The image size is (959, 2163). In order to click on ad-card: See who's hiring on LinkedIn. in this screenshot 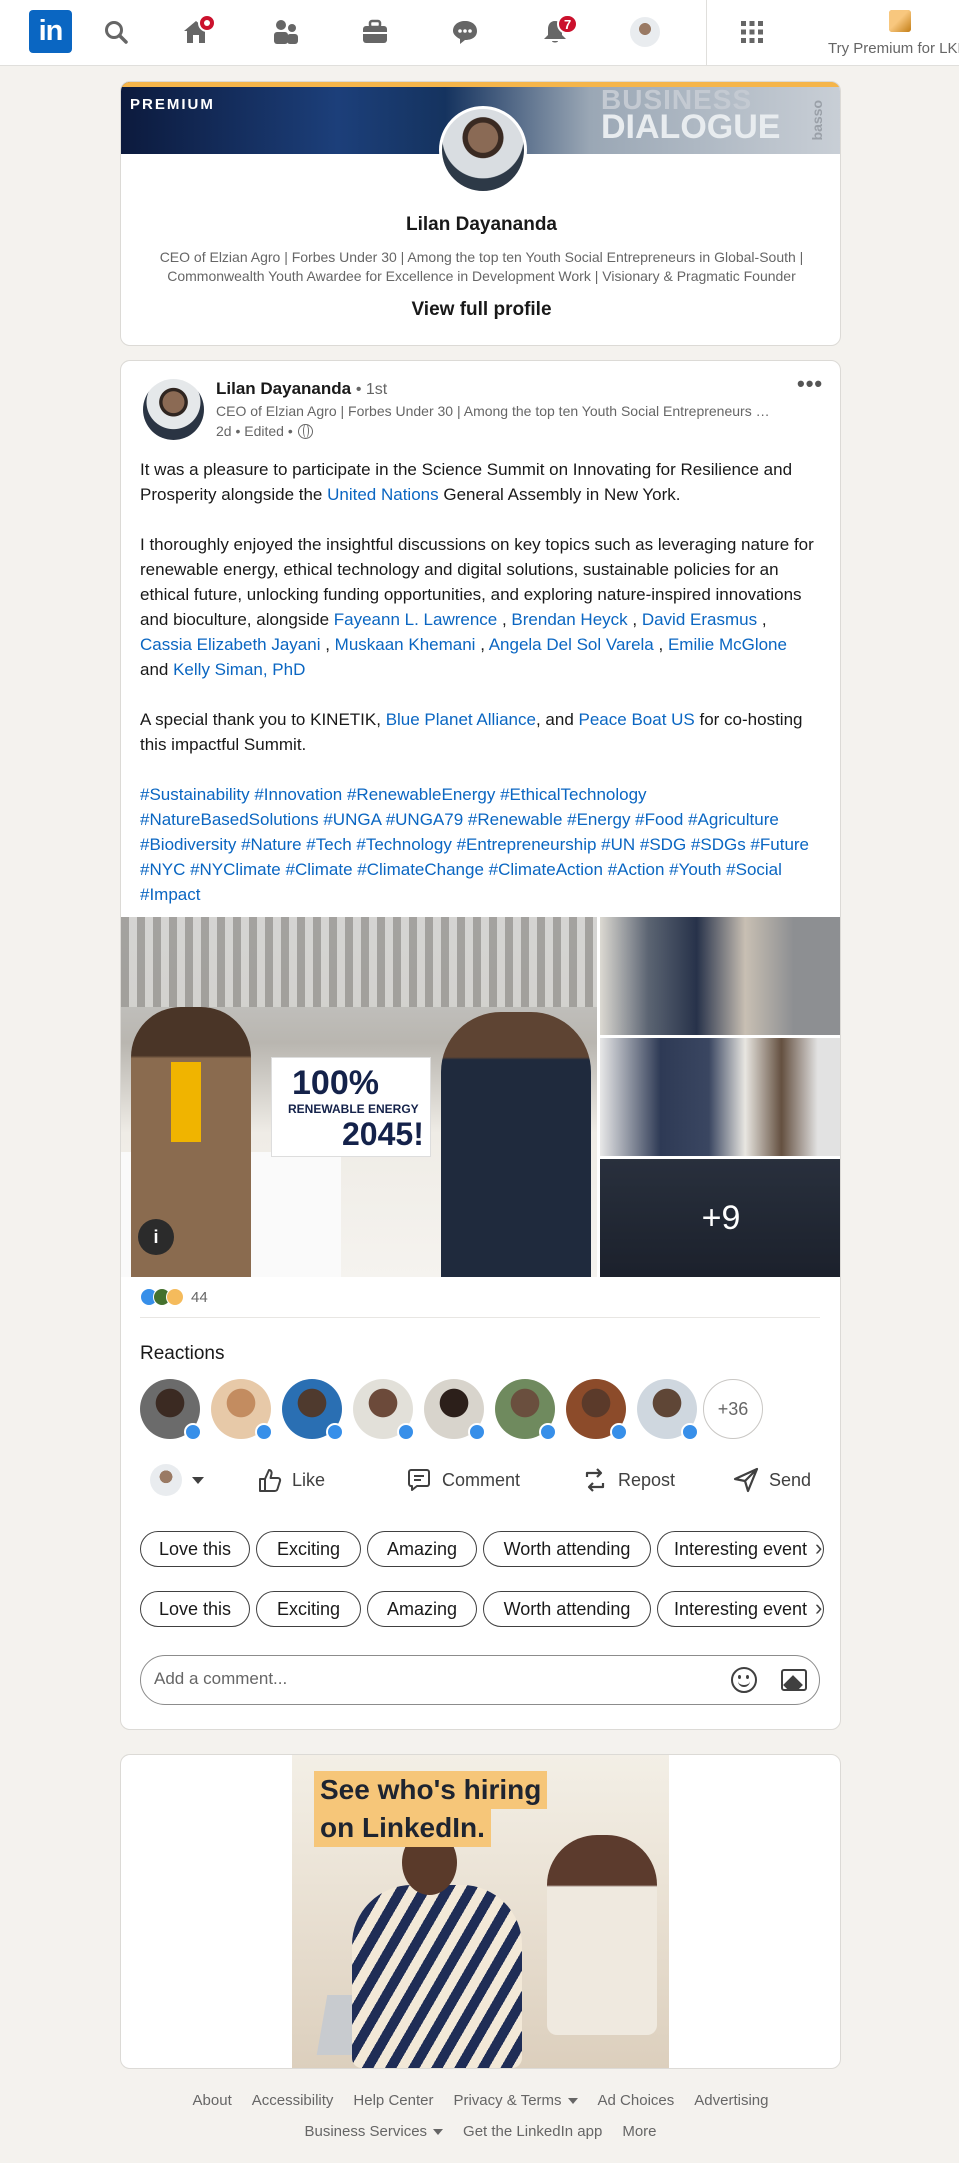, I will do `click(480, 1911)`.